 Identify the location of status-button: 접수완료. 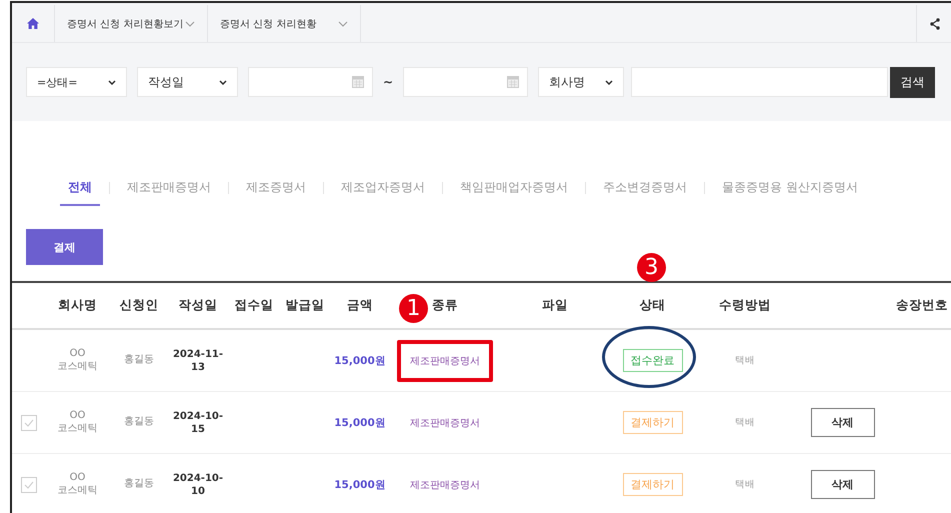
(652, 360).